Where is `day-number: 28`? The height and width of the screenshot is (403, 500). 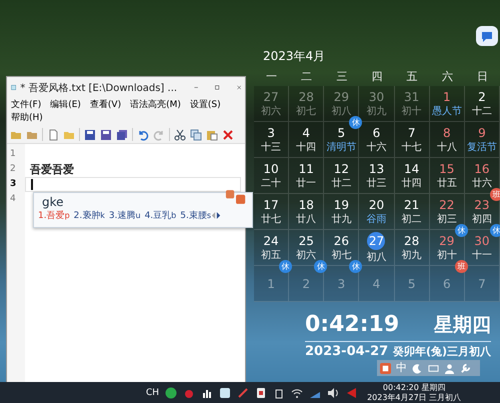
day-number: 28 is located at coordinates (306, 97).